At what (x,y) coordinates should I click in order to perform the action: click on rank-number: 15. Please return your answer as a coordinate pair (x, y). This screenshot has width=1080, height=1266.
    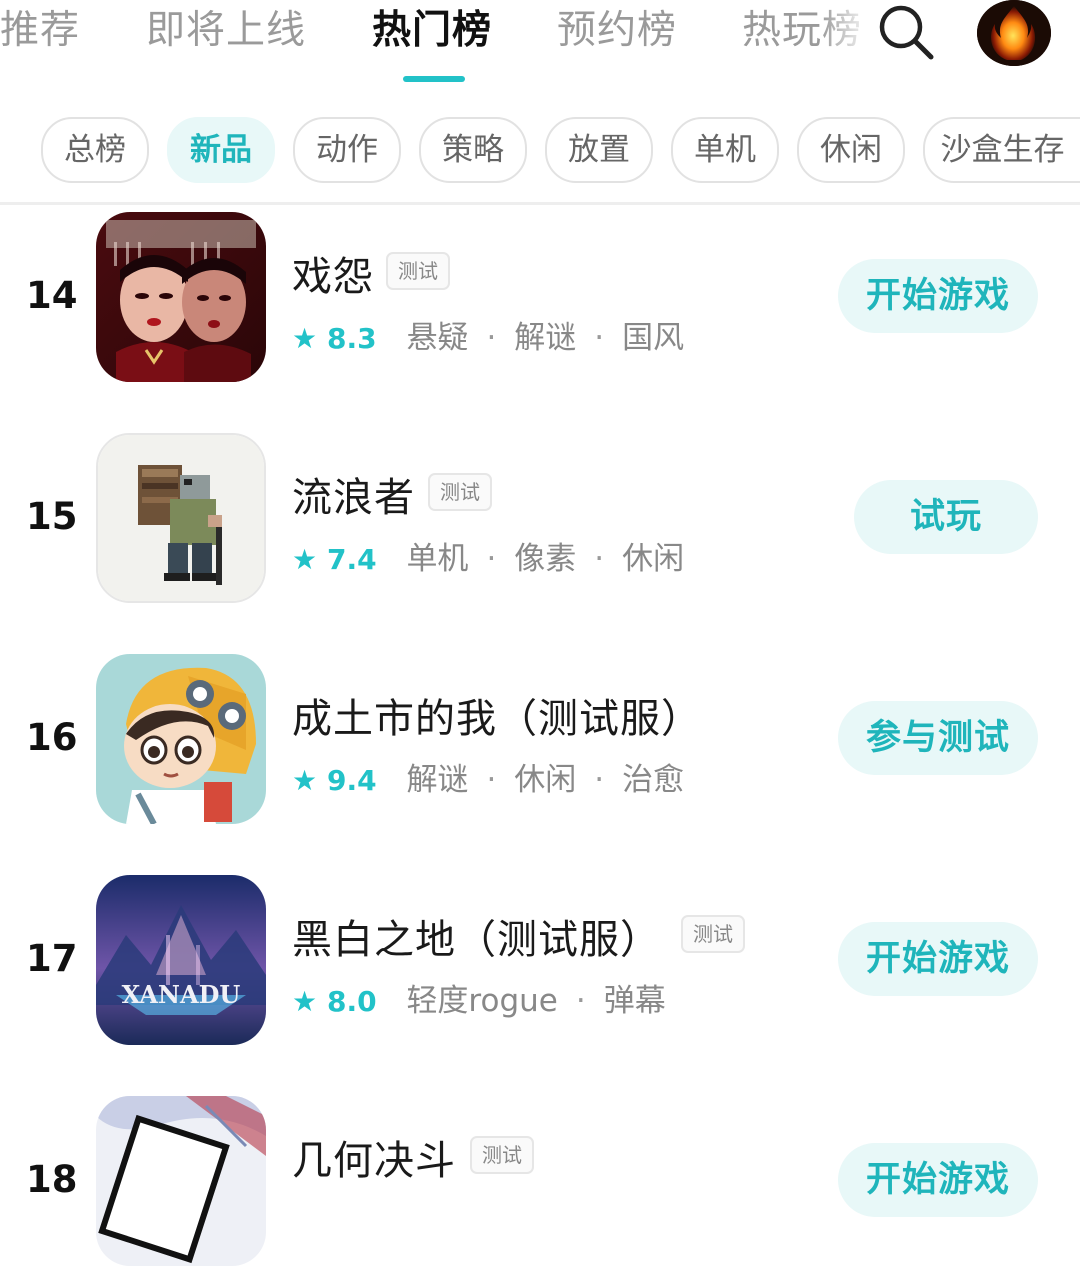
    Looking at the image, I should click on (52, 516).